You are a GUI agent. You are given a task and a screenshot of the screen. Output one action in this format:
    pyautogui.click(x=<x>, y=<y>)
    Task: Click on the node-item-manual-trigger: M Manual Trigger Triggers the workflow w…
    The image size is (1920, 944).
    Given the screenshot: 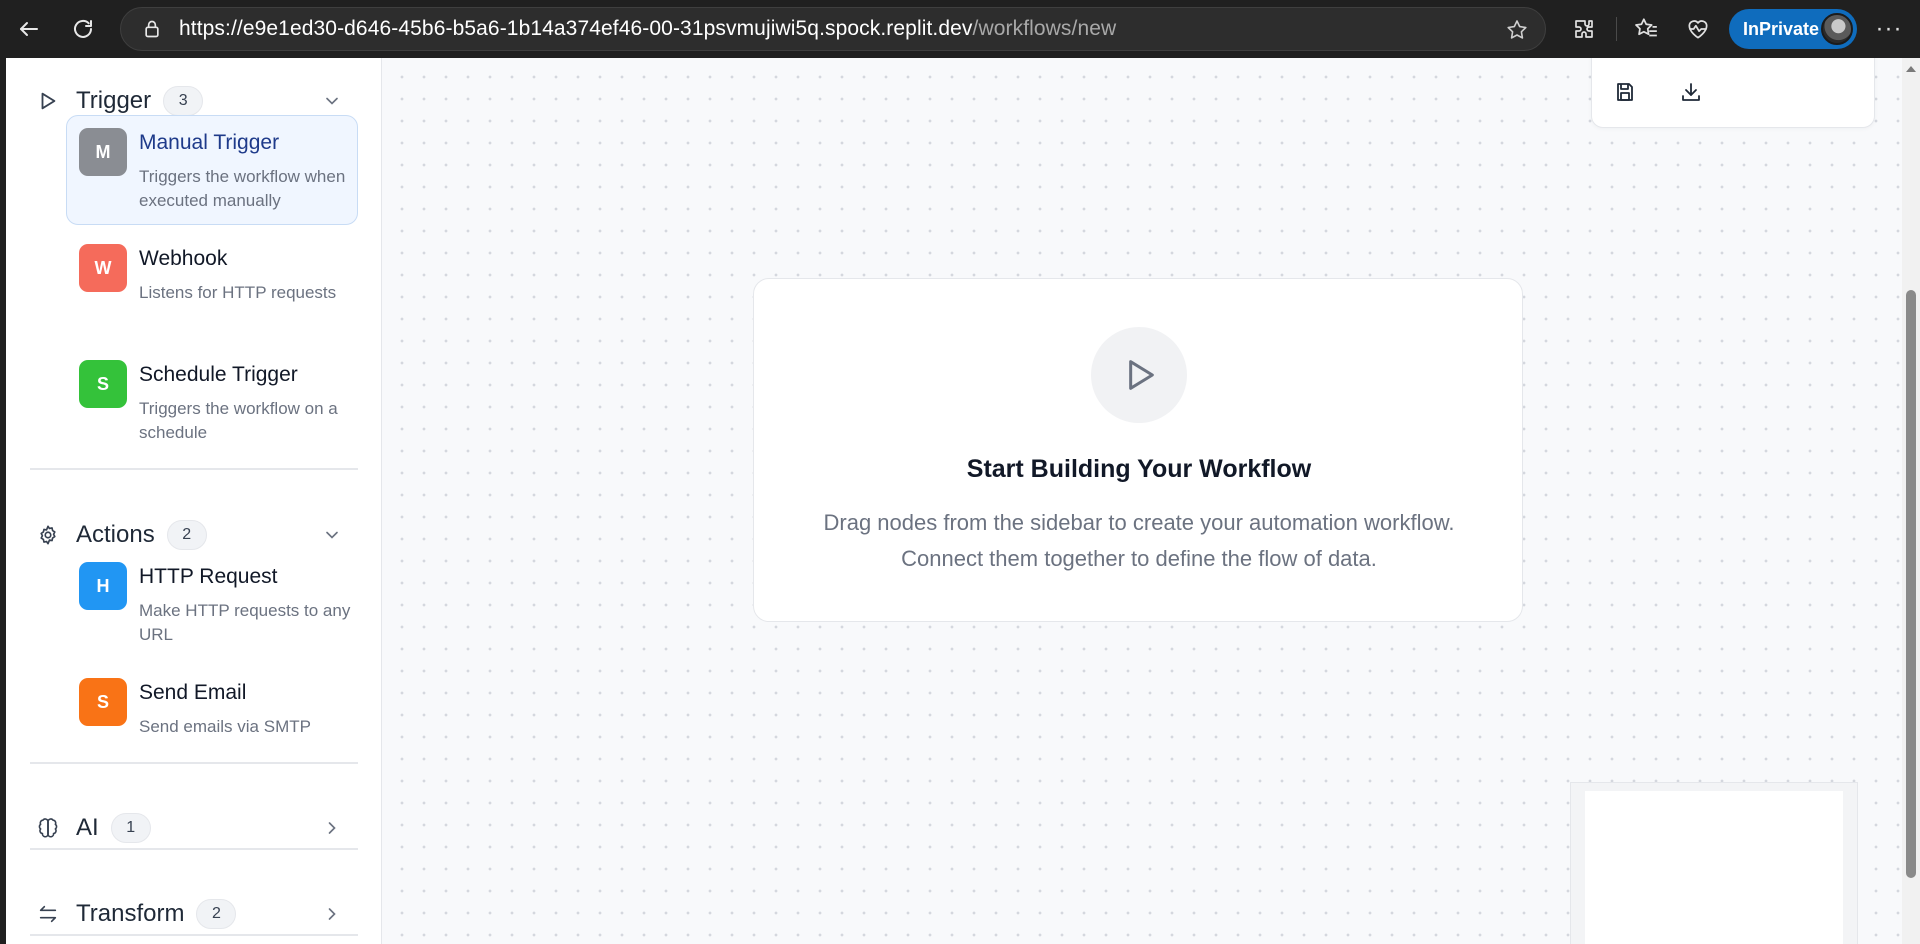 What is the action you would take?
    pyautogui.click(x=212, y=170)
    